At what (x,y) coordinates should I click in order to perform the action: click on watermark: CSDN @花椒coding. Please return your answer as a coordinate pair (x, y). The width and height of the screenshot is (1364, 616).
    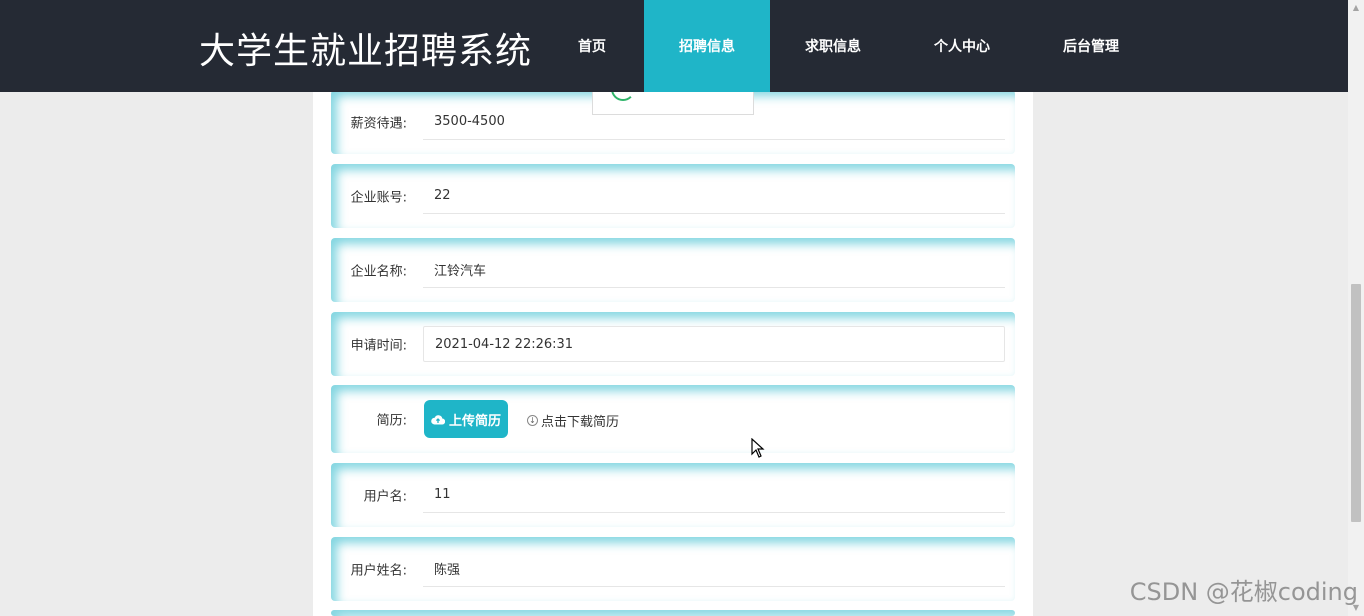
    Looking at the image, I should click on (1243, 592).